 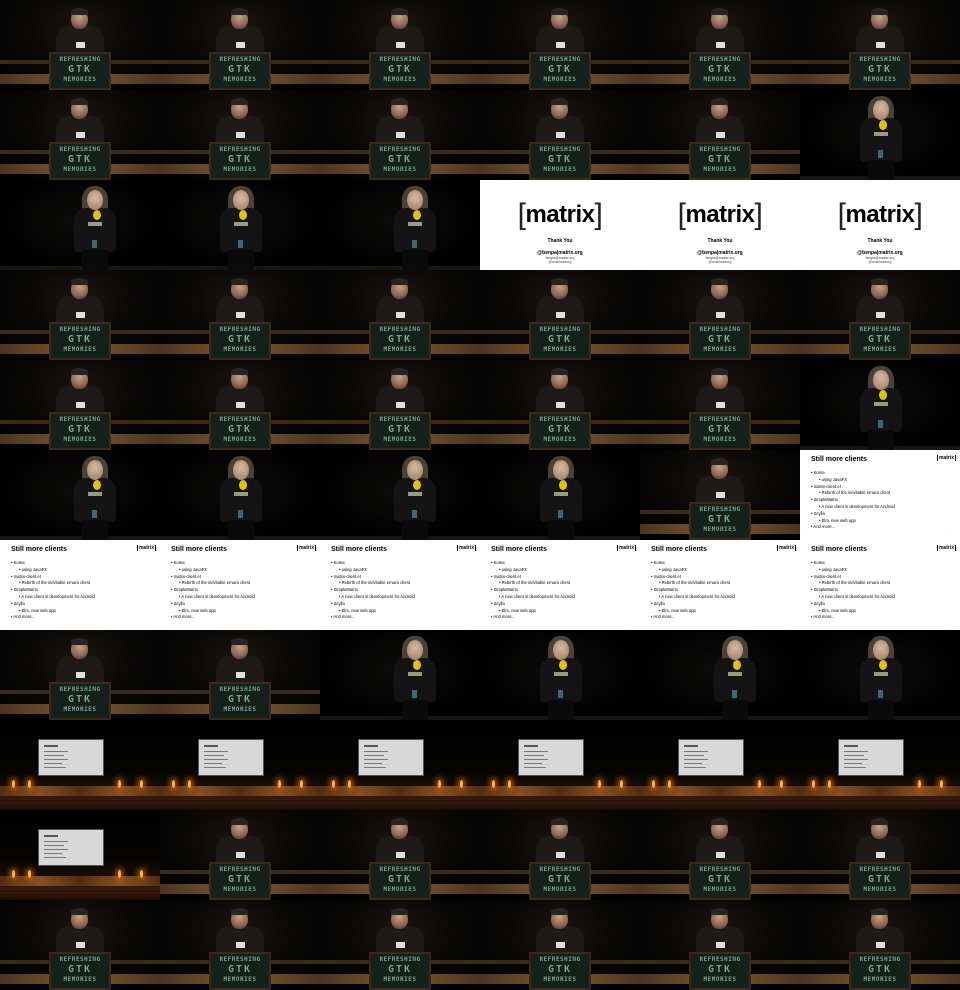 What do you see at coordinates (880, 806) in the screenshot?
I see `pew-row` at bounding box center [880, 806].